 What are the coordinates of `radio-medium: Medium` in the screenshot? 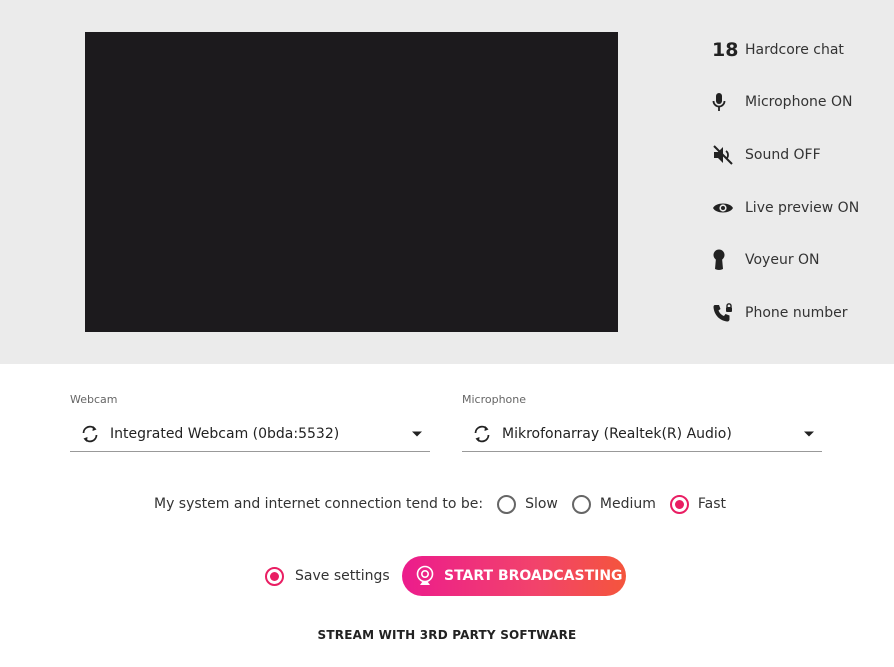 It's located at (613, 504).